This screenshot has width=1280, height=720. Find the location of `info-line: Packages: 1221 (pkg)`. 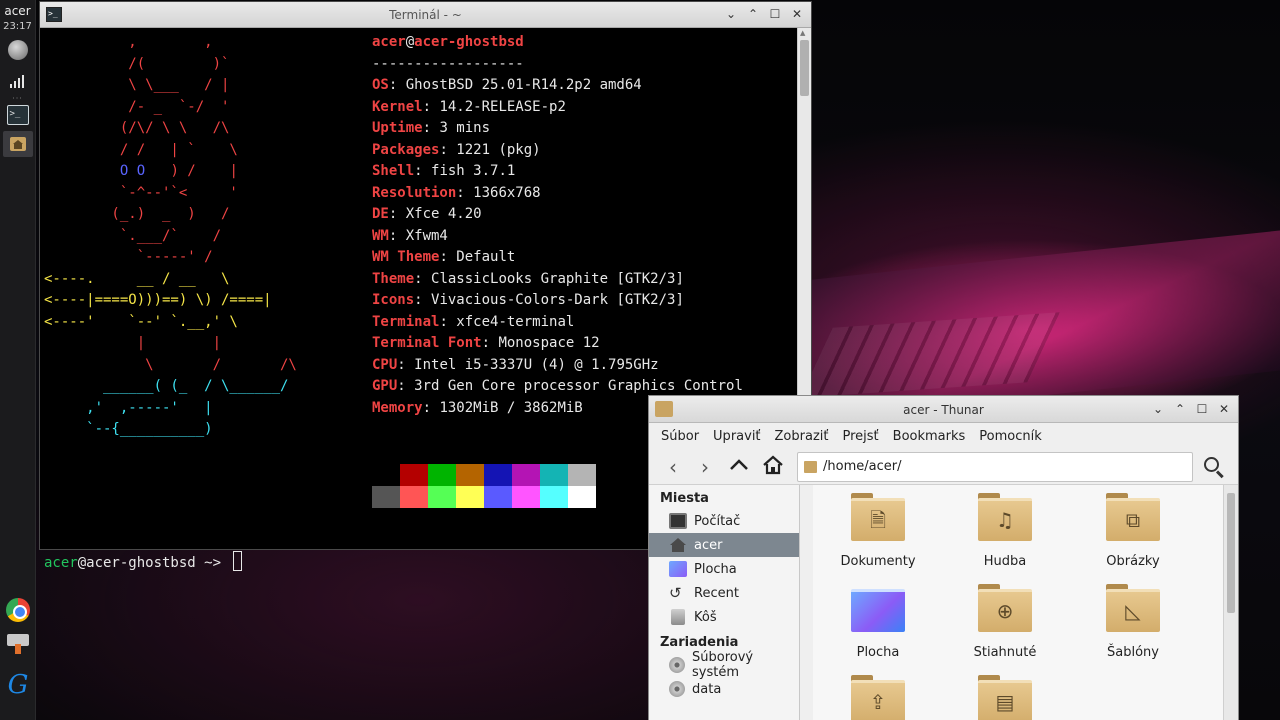

info-line: Packages: 1221 (pkg) is located at coordinates (456, 149).